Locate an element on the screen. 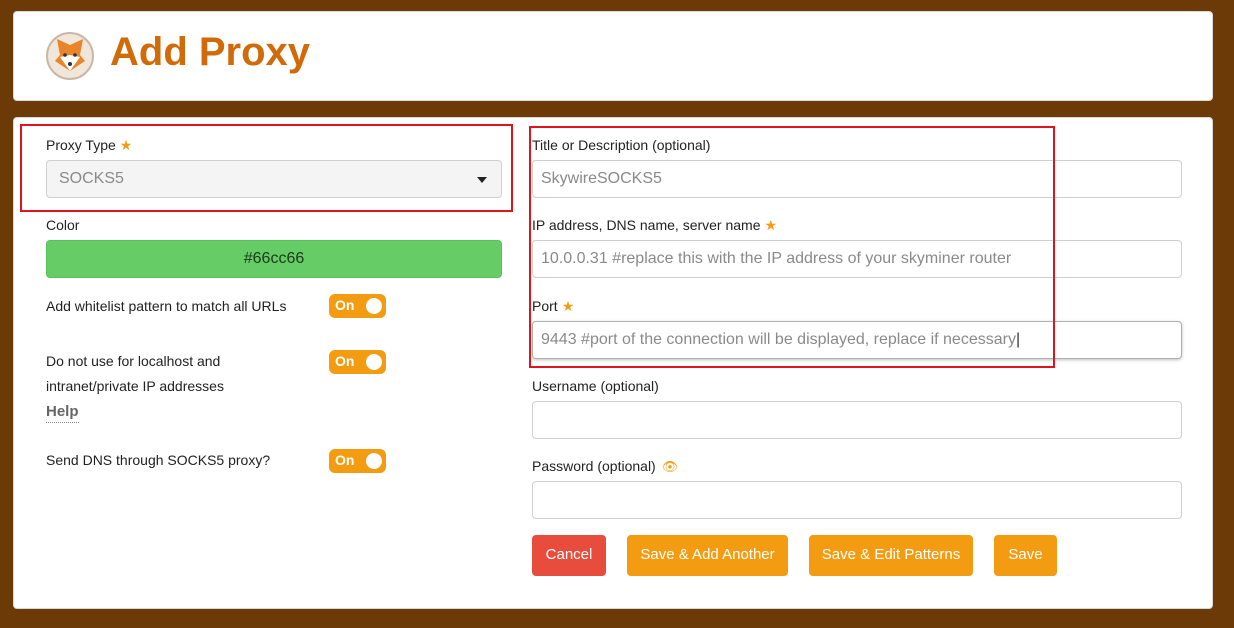 The image size is (1234, 628). username-input is located at coordinates (857, 420).